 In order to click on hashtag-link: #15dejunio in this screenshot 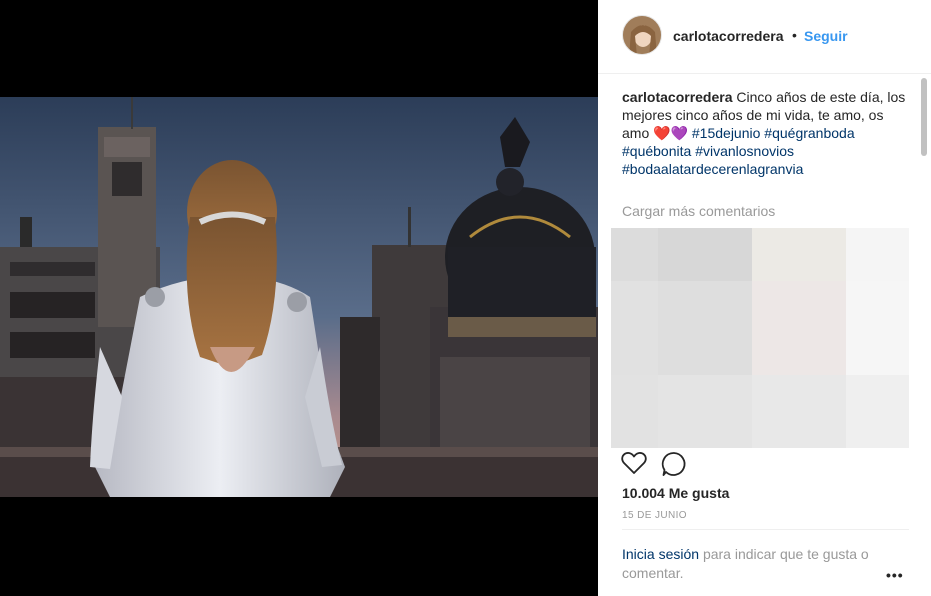, I will do `click(726, 133)`.